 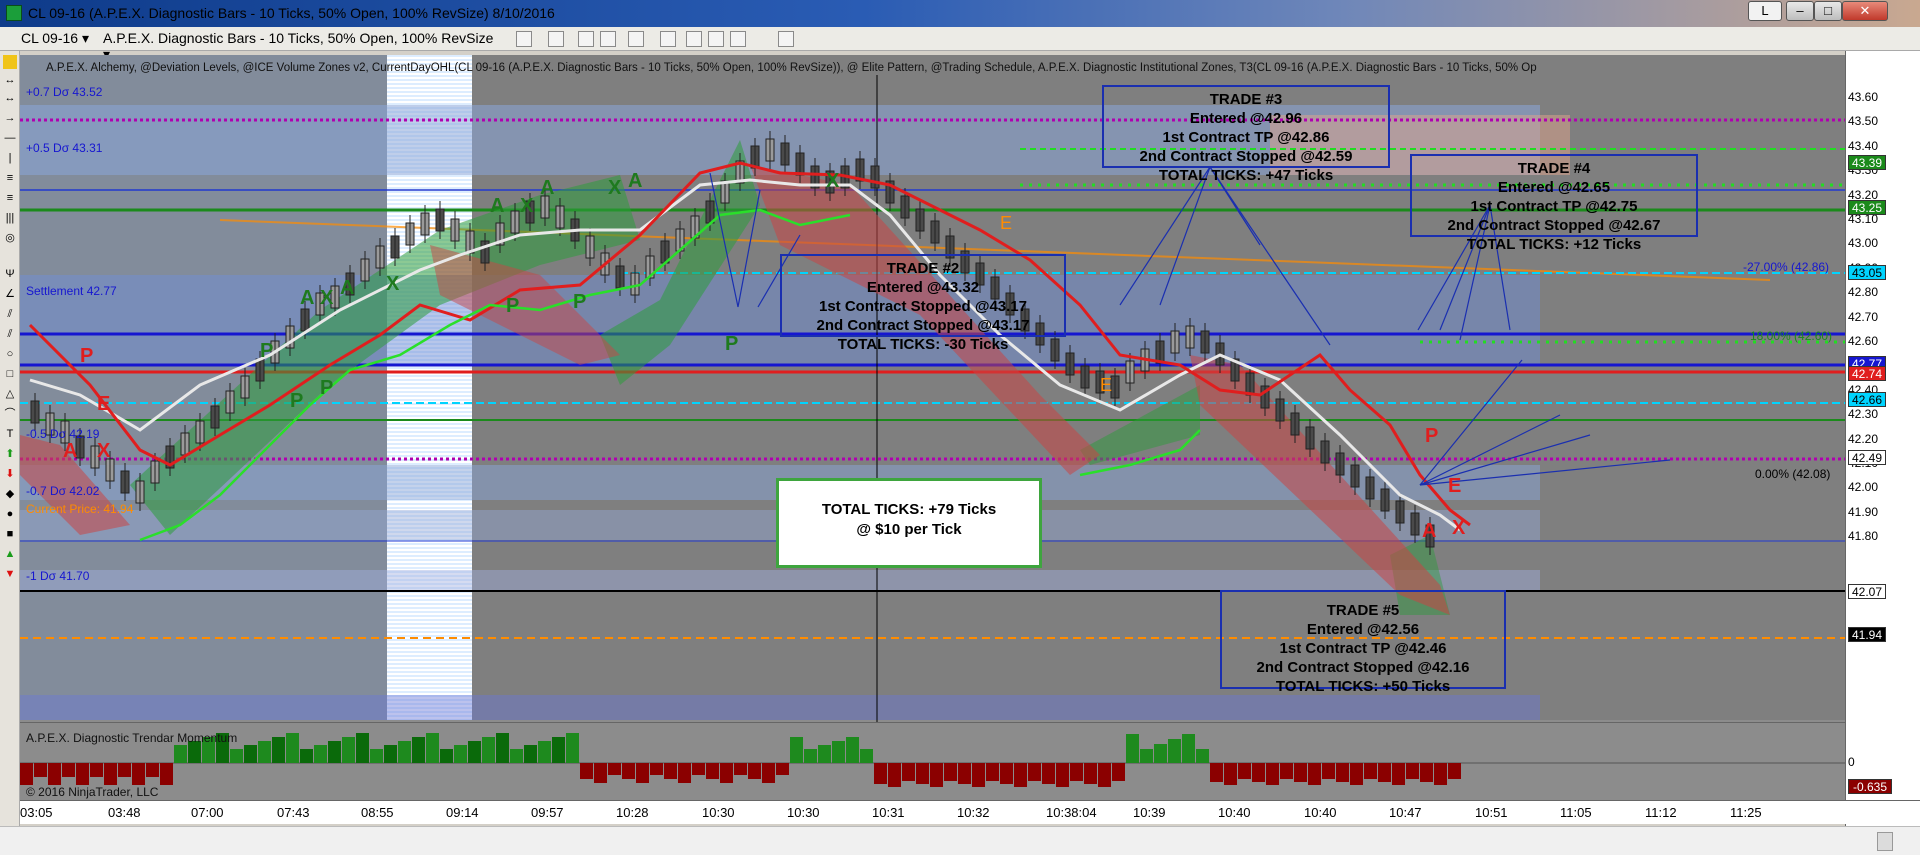 What do you see at coordinates (1865, 11) in the screenshot?
I see `close-button: ✕` at bounding box center [1865, 11].